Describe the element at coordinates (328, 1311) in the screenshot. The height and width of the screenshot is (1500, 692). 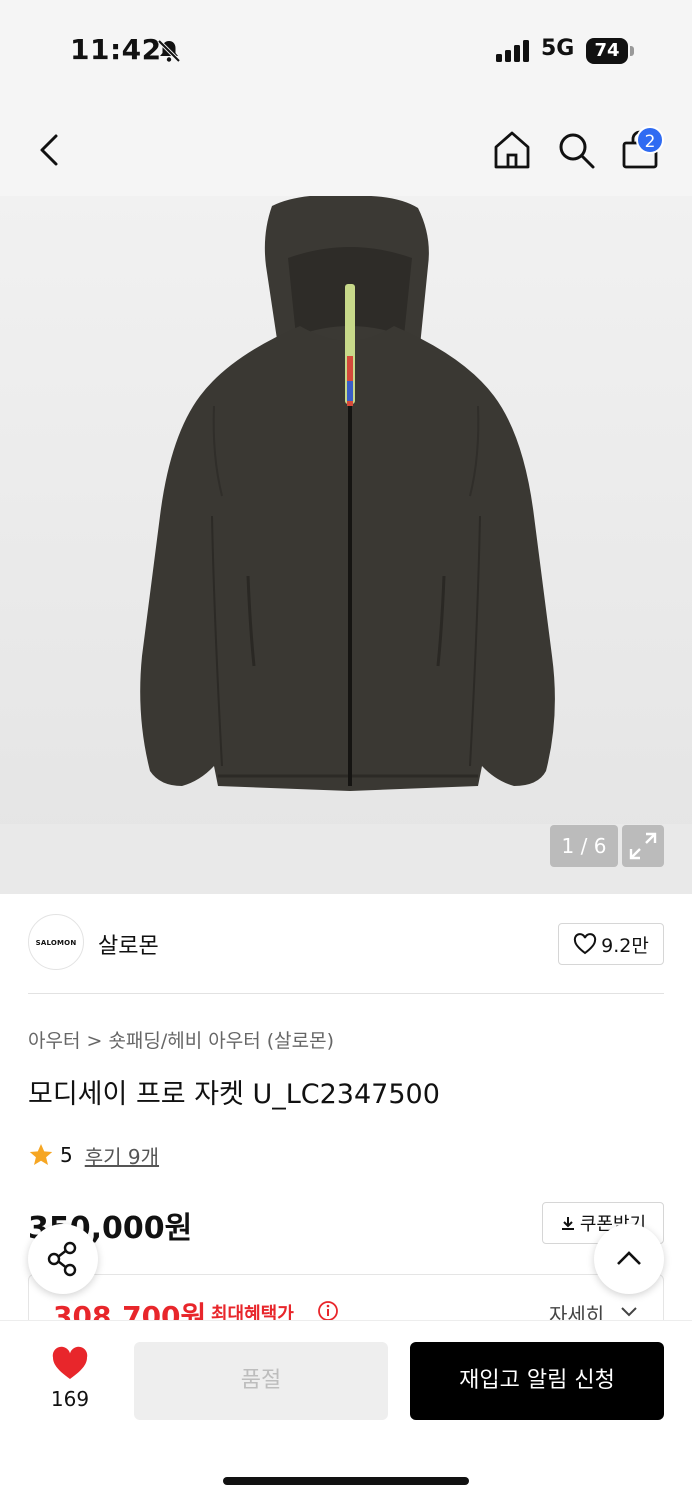
I see `info-icon` at that location.